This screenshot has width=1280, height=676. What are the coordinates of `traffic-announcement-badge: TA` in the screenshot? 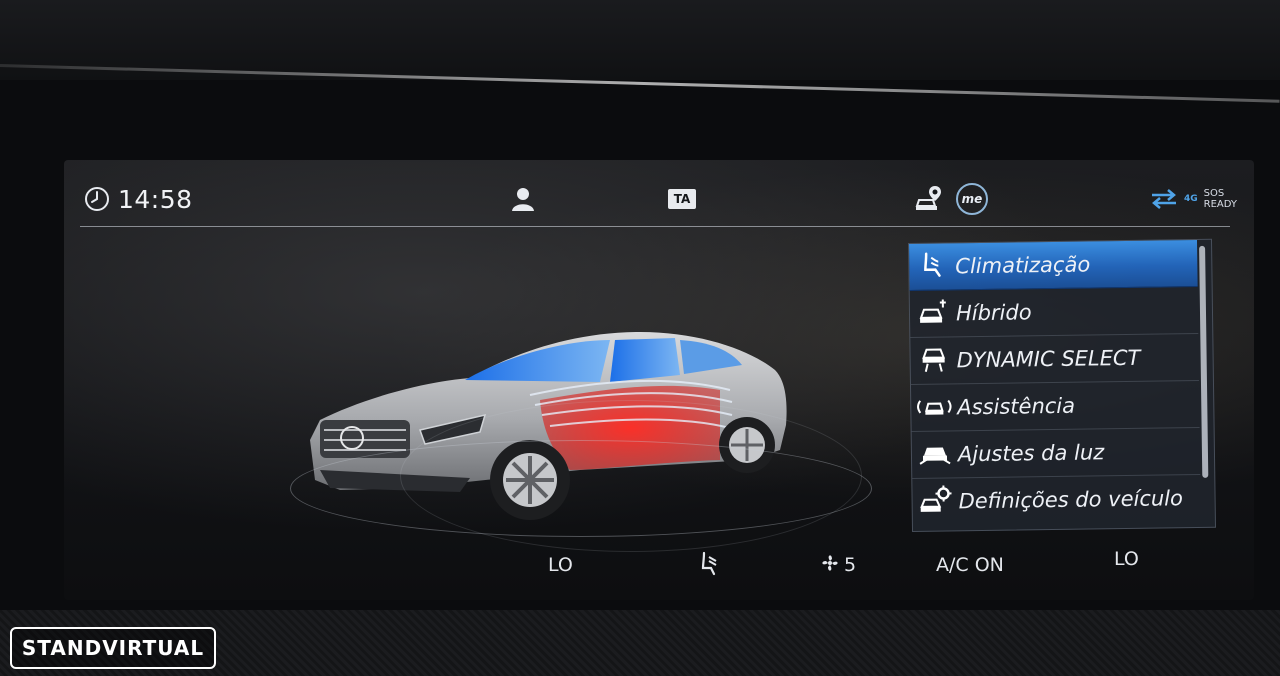 It's located at (682, 199).